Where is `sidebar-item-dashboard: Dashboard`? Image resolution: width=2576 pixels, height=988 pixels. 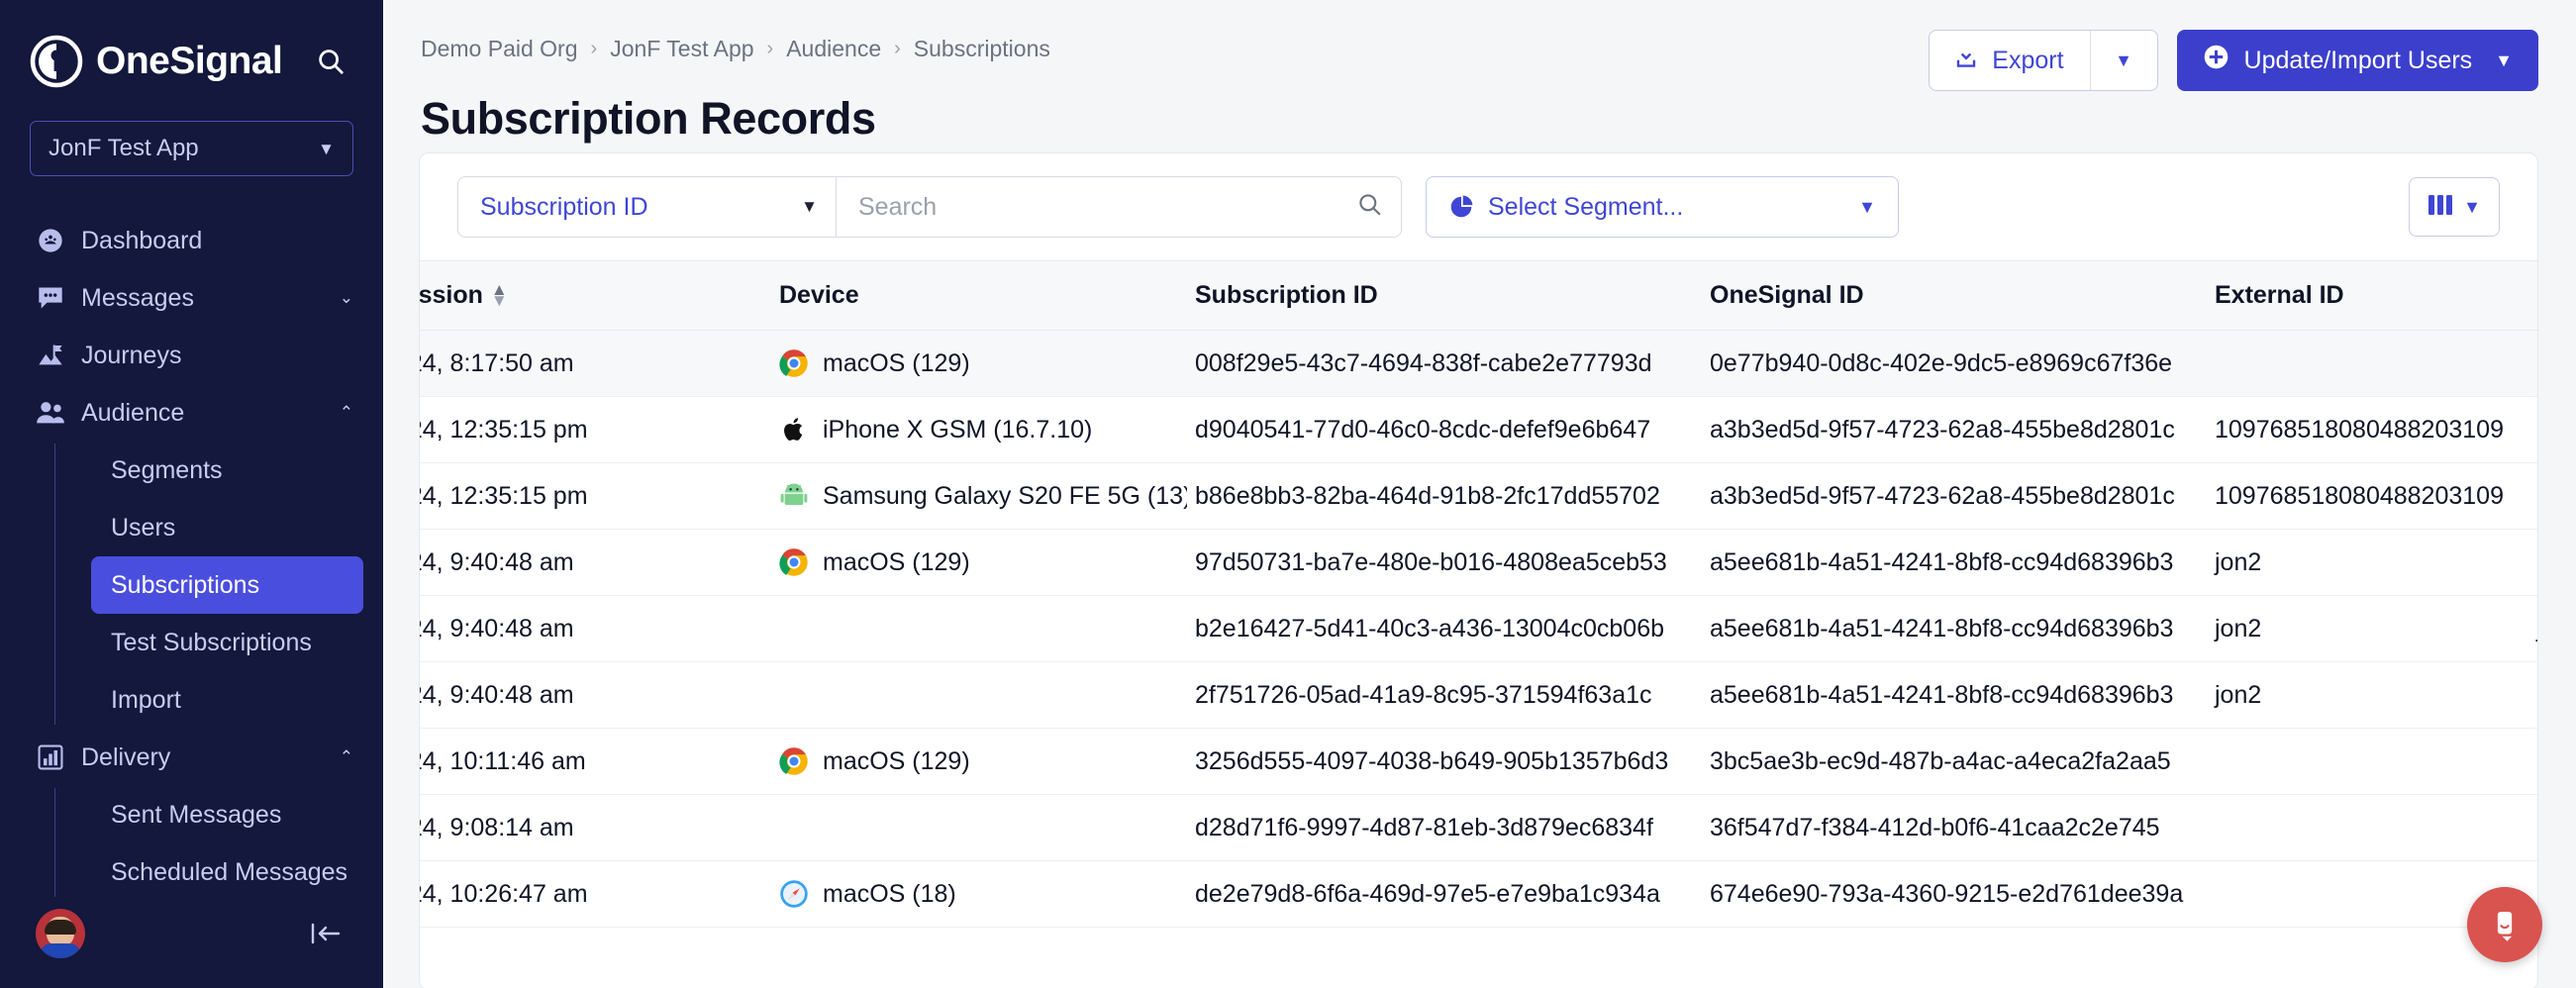 sidebar-item-dashboard: Dashboard is located at coordinates (191, 240).